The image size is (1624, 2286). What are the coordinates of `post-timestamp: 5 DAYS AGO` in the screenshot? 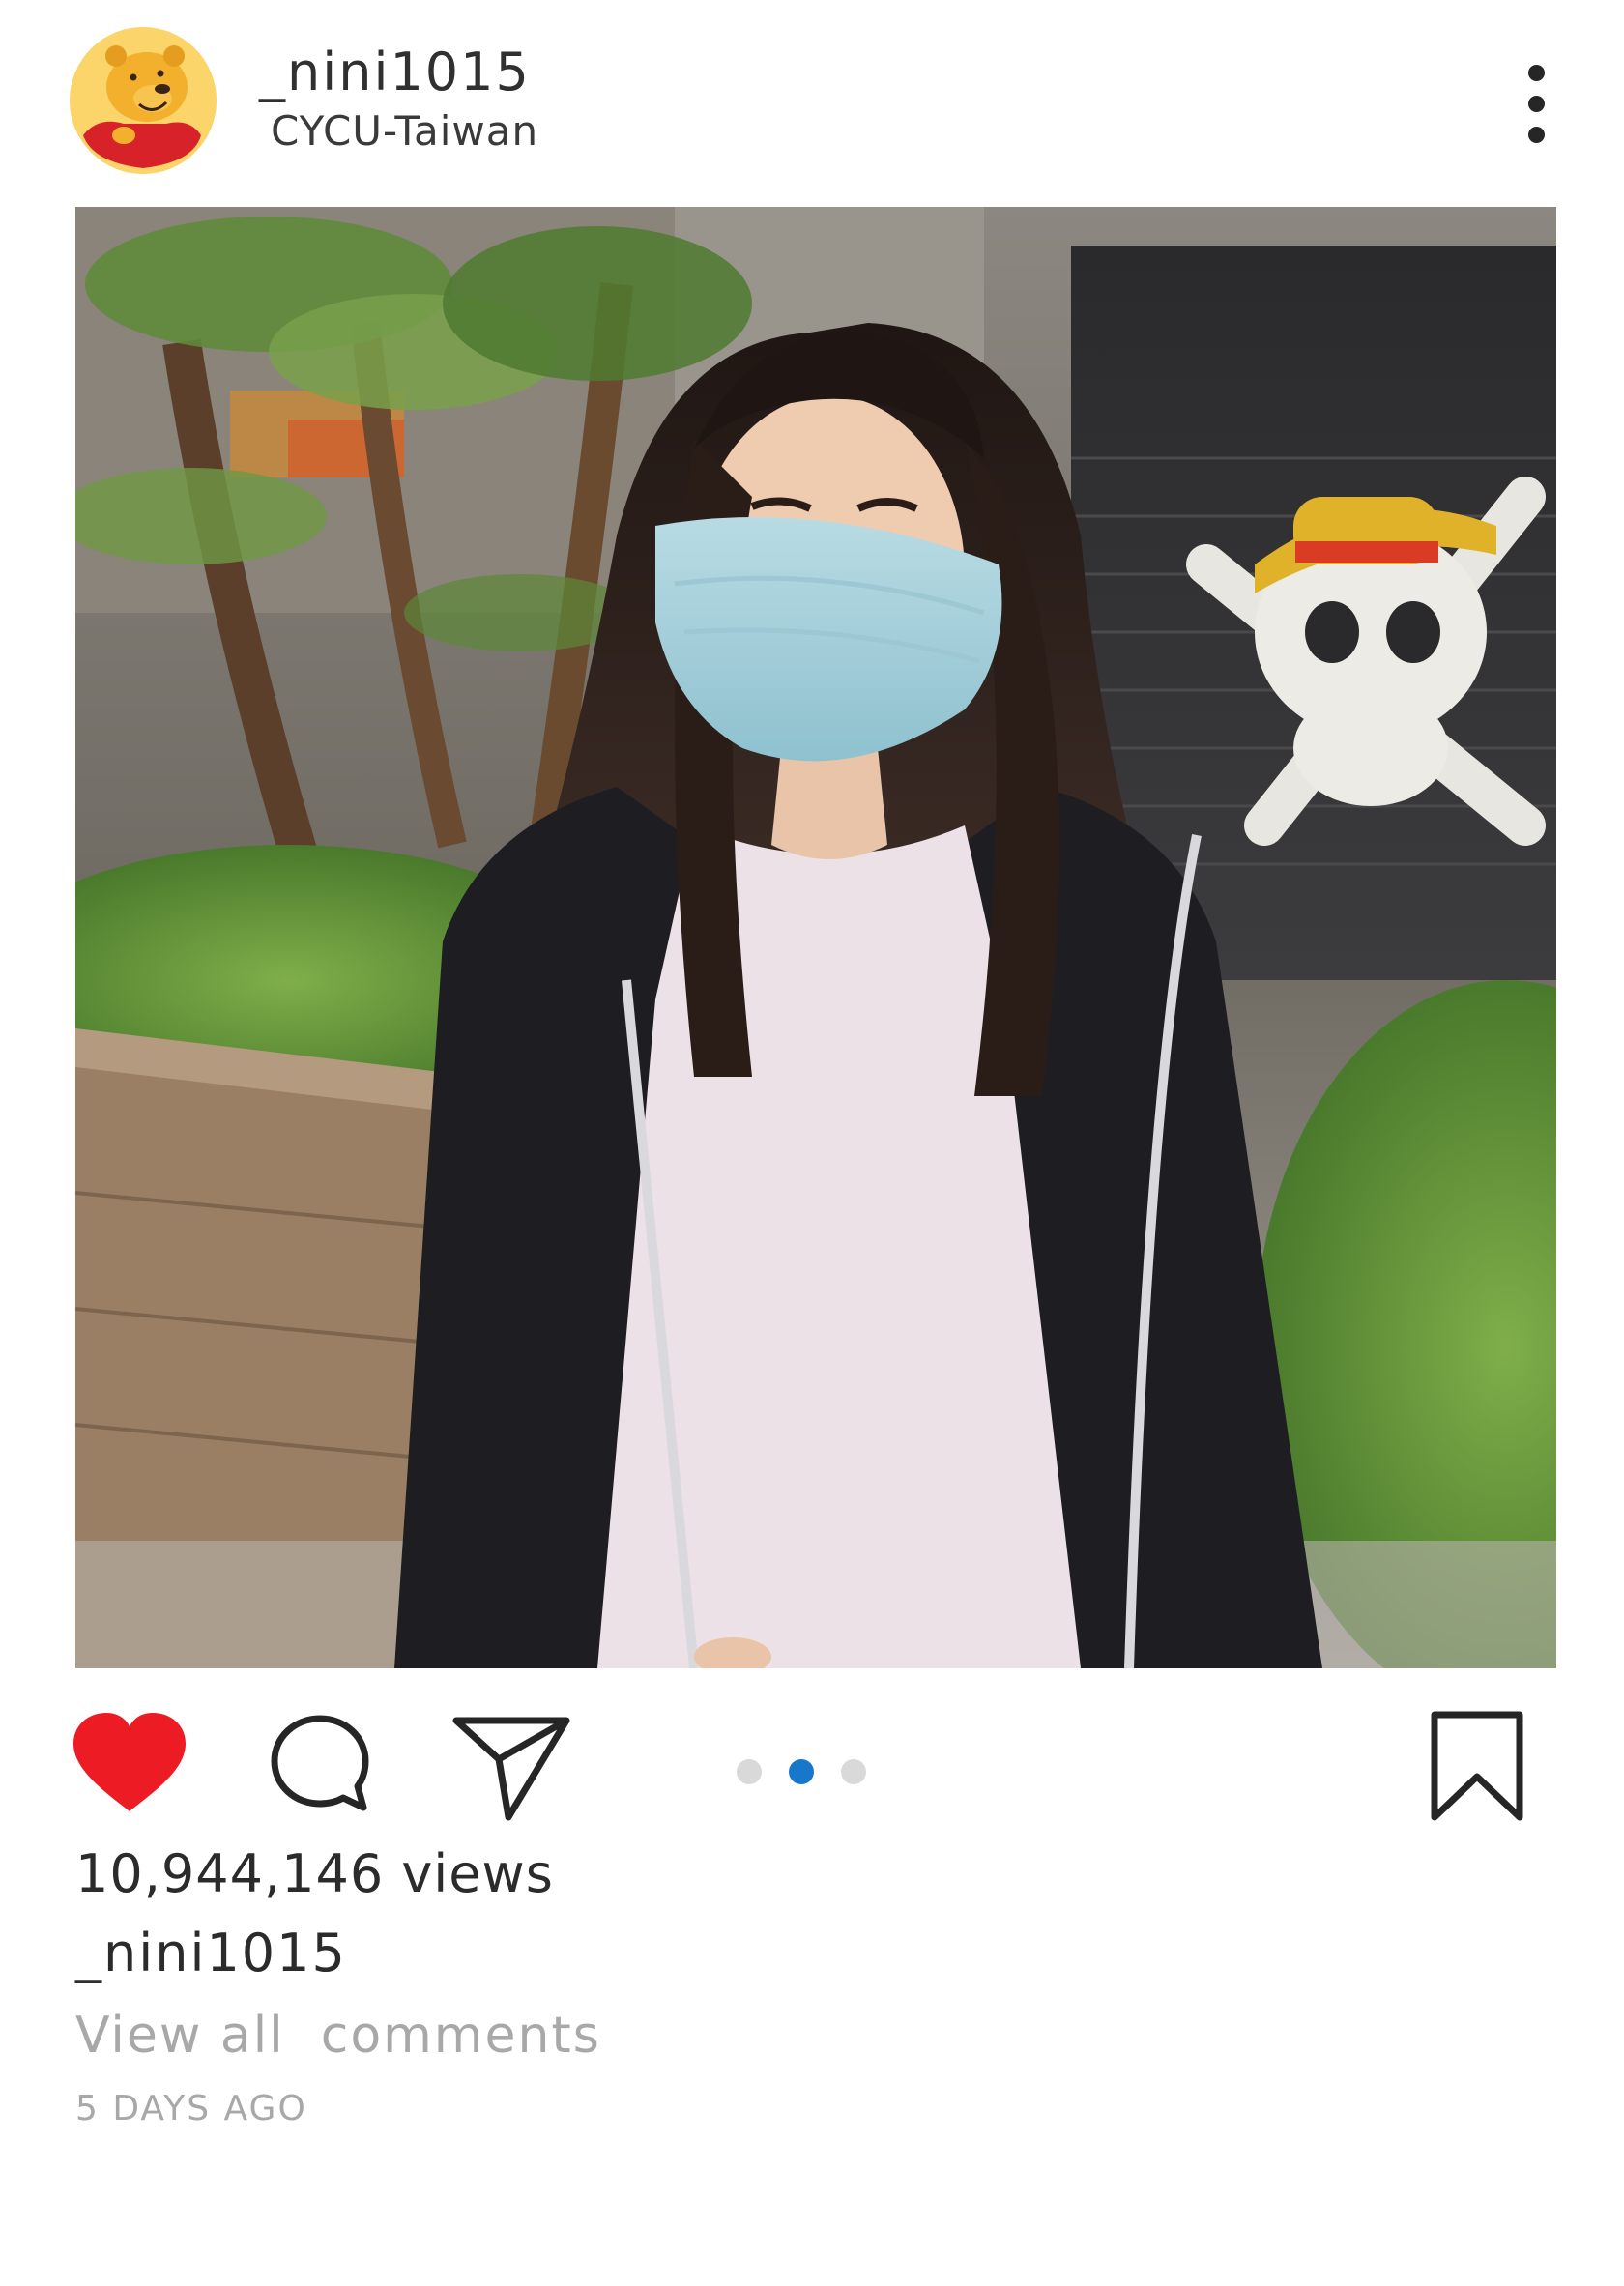 It's located at (191, 2108).